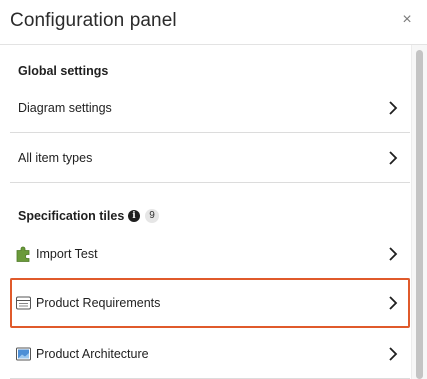 The image size is (427, 379). What do you see at coordinates (92, 353) in the screenshot?
I see `product-architecture-label: Product Architecture` at bounding box center [92, 353].